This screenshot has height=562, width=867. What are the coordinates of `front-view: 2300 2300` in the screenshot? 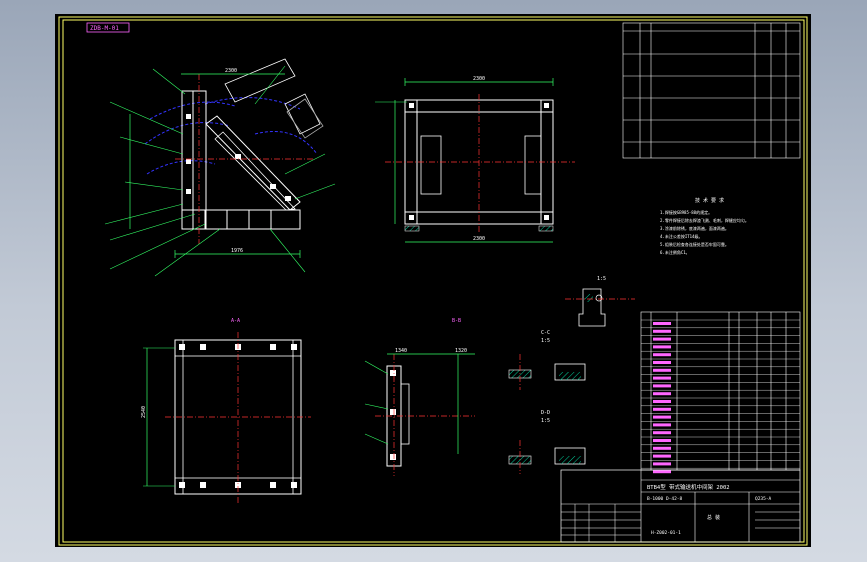 It's located at (475, 159).